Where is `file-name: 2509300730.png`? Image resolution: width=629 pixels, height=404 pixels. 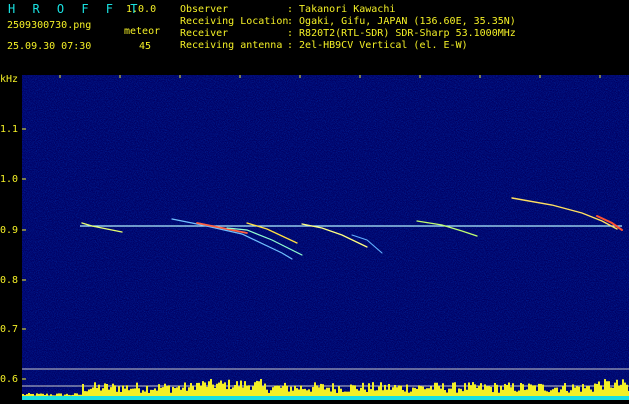
file-name: 2509300730.png is located at coordinates (49, 26).